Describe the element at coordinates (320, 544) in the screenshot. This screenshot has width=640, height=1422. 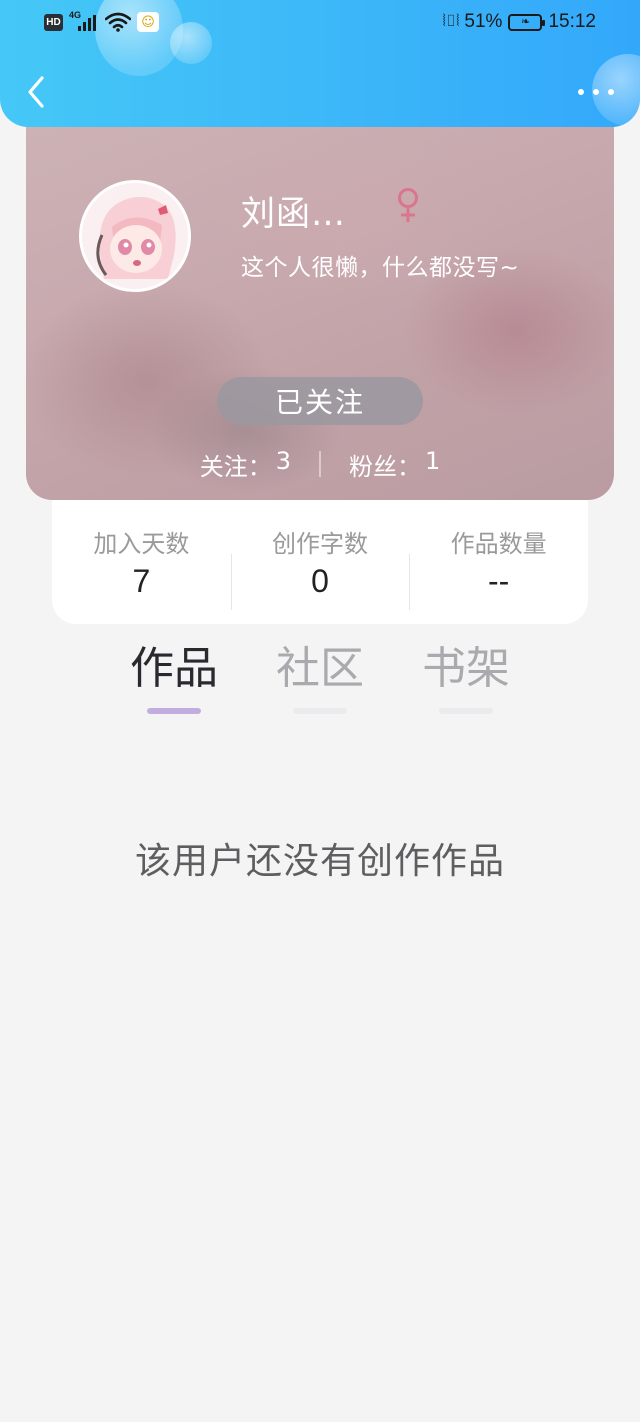
I see `stat-label: 创作字数` at that location.